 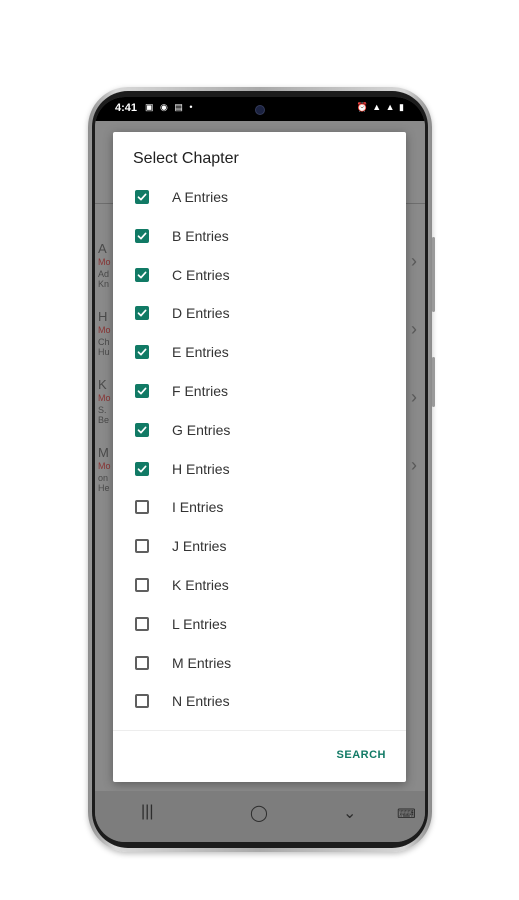 I want to click on search-button: SEARCH, so click(x=361, y=755).